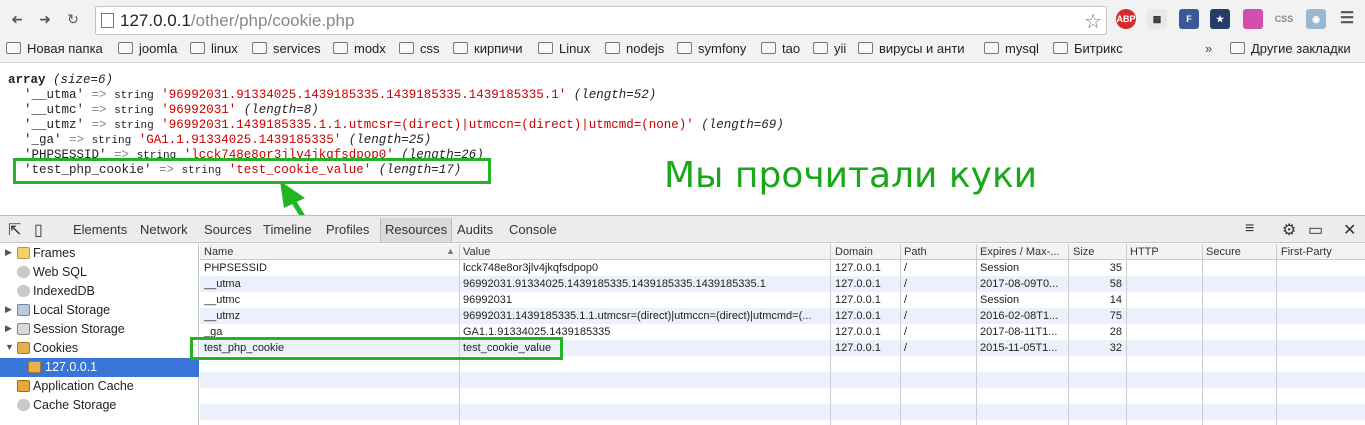  Describe the element at coordinates (488, 50) in the screenshot. I see `bookmark-folder: кирпичи` at that location.